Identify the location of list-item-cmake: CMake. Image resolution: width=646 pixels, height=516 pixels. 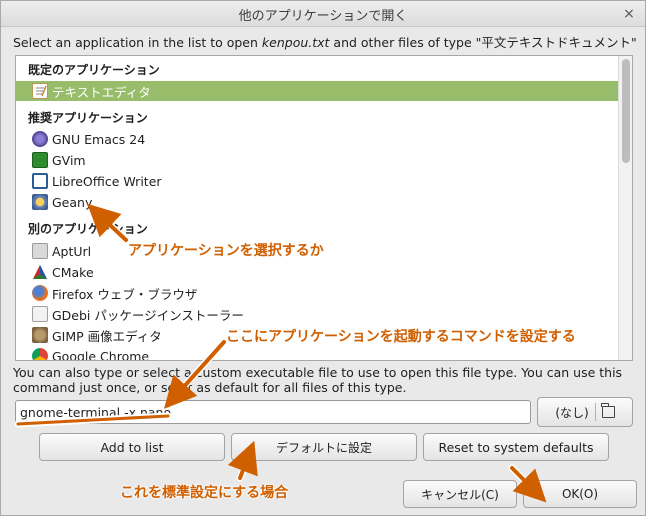
(324, 272).